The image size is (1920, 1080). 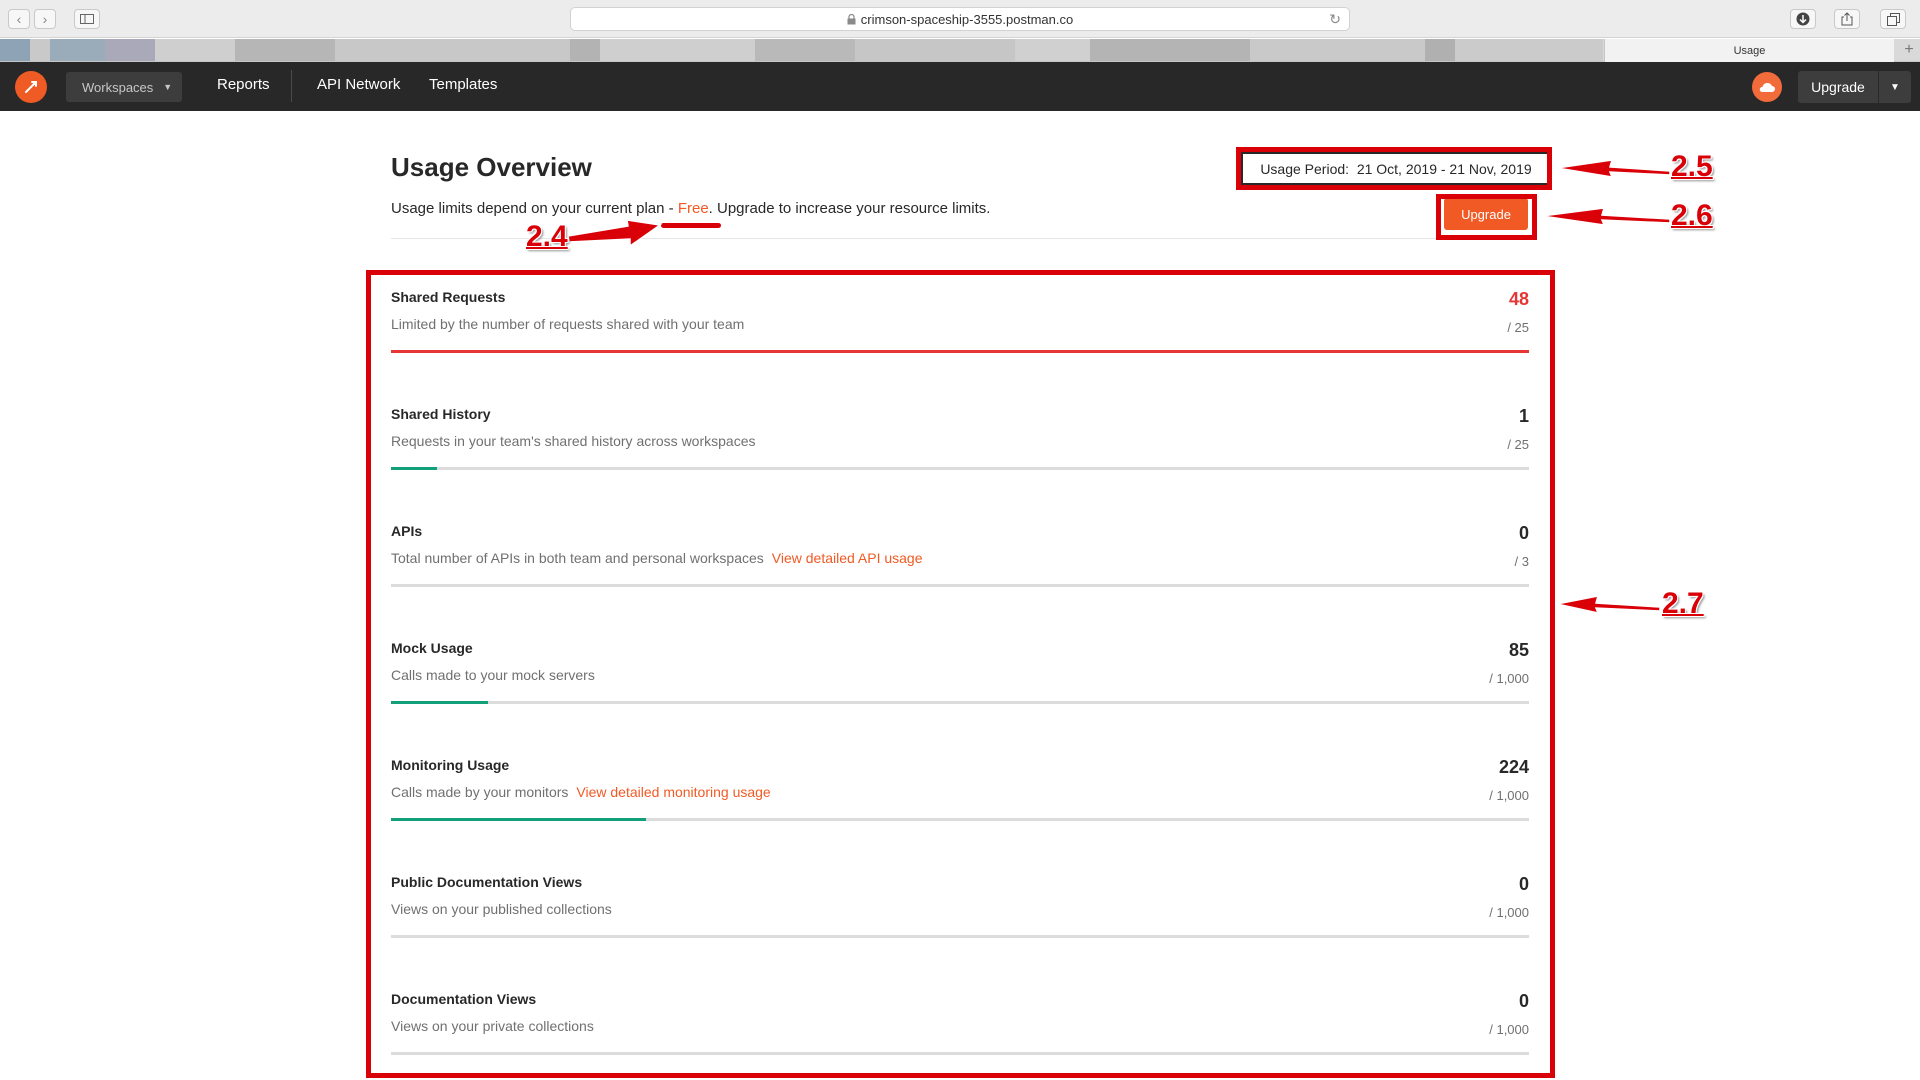 I want to click on share-button, so click(x=1847, y=19).